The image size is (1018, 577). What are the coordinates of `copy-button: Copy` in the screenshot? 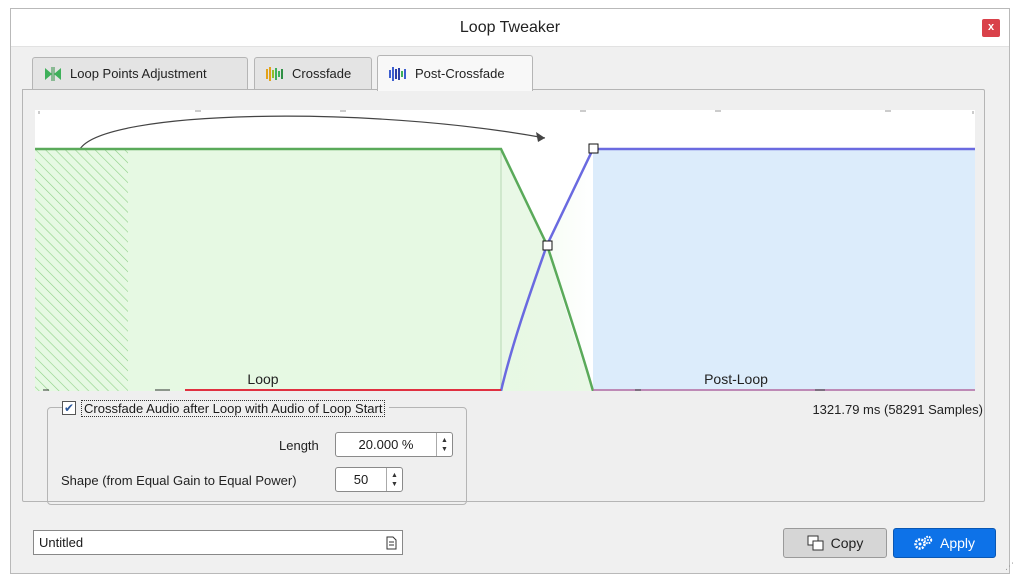 It's located at (835, 543).